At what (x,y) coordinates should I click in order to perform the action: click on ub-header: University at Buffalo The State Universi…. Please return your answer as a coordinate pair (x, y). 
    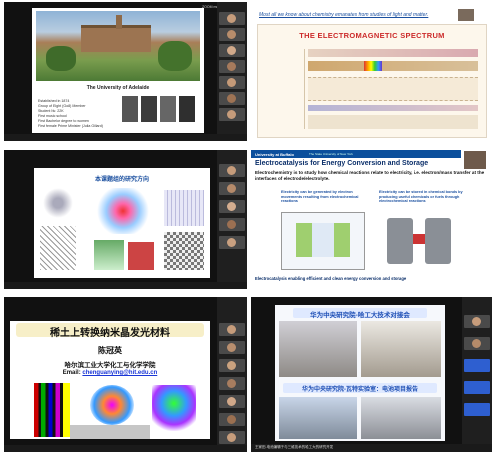
    Looking at the image, I should click on (356, 154).